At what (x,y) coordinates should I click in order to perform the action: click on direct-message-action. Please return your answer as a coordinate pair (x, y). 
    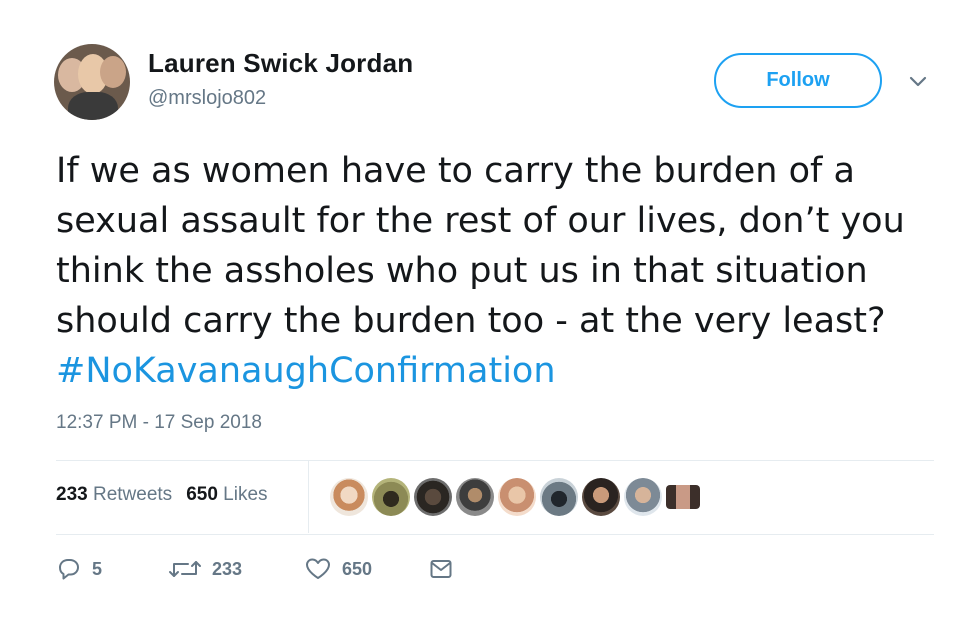
    Looking at the image, I should click on (441, 569).